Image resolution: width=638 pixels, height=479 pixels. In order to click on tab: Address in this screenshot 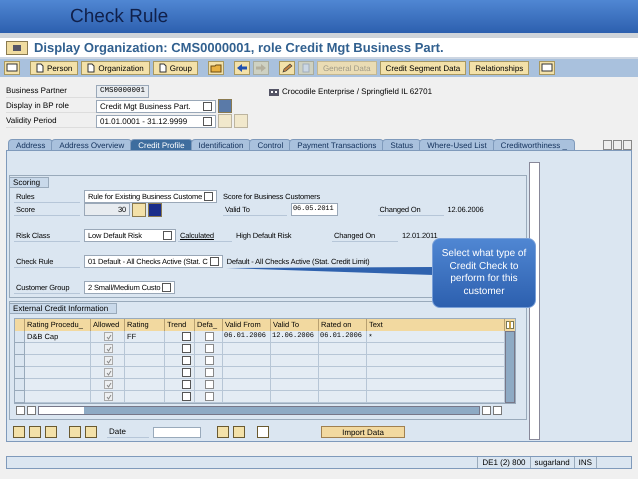, I will do `click(31, 144)`.